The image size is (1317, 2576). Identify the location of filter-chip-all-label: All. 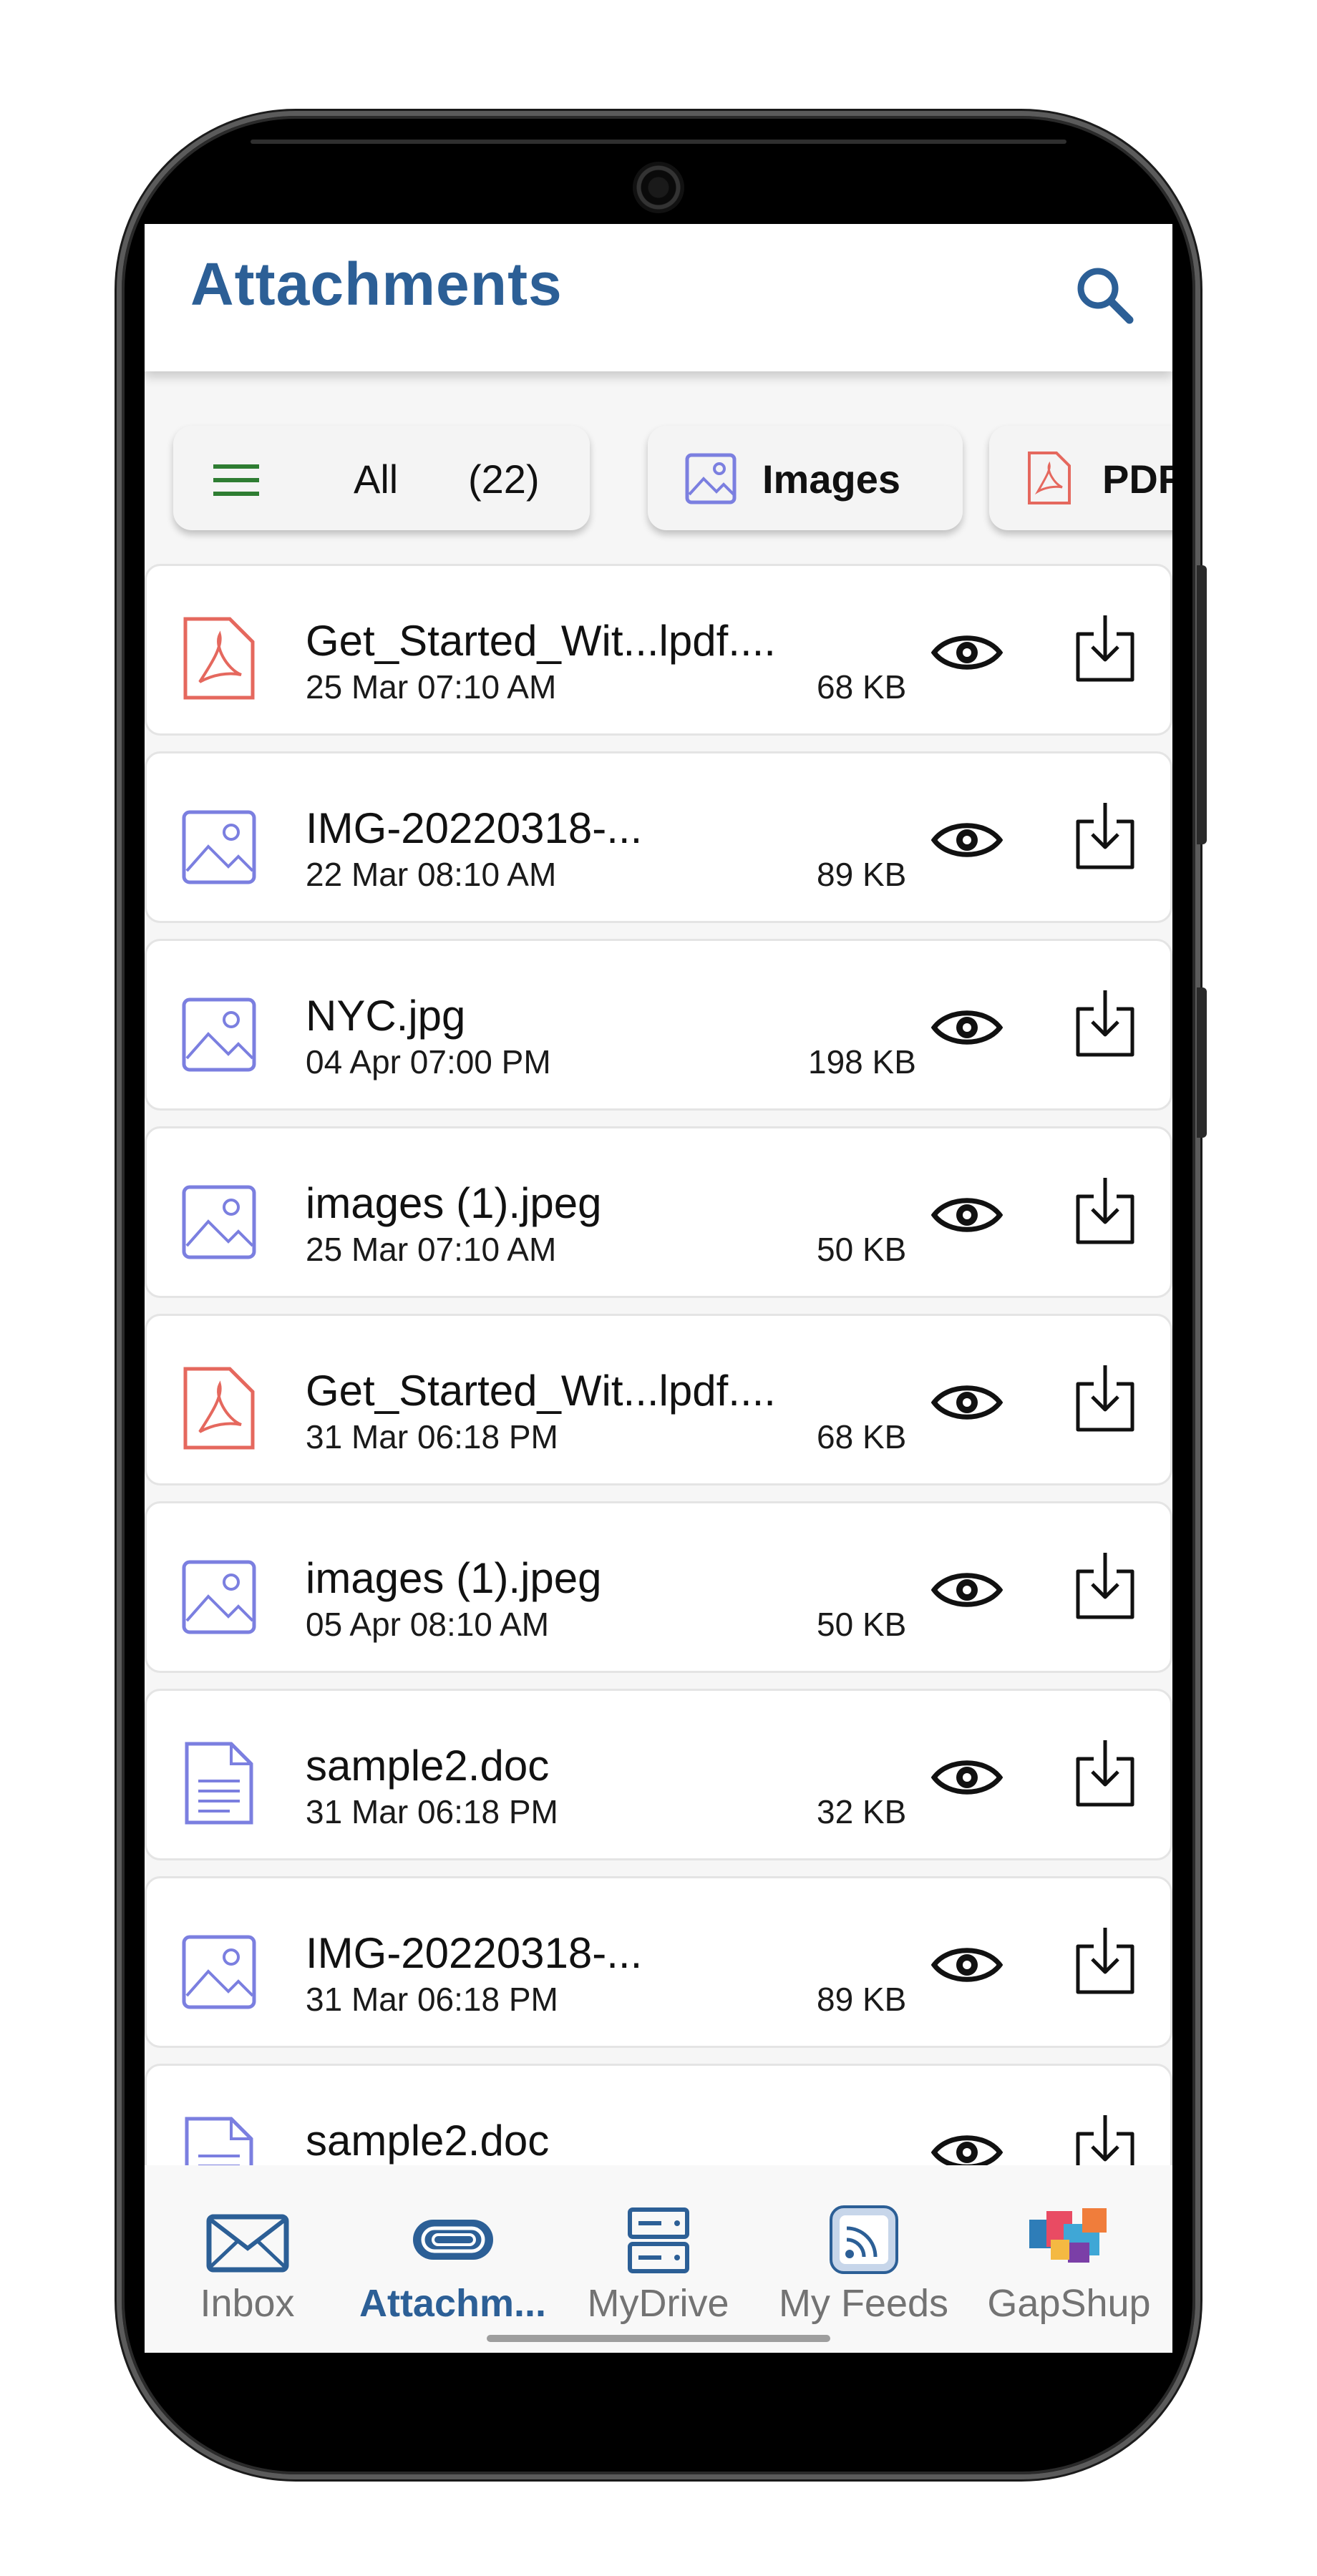
(376, 479).